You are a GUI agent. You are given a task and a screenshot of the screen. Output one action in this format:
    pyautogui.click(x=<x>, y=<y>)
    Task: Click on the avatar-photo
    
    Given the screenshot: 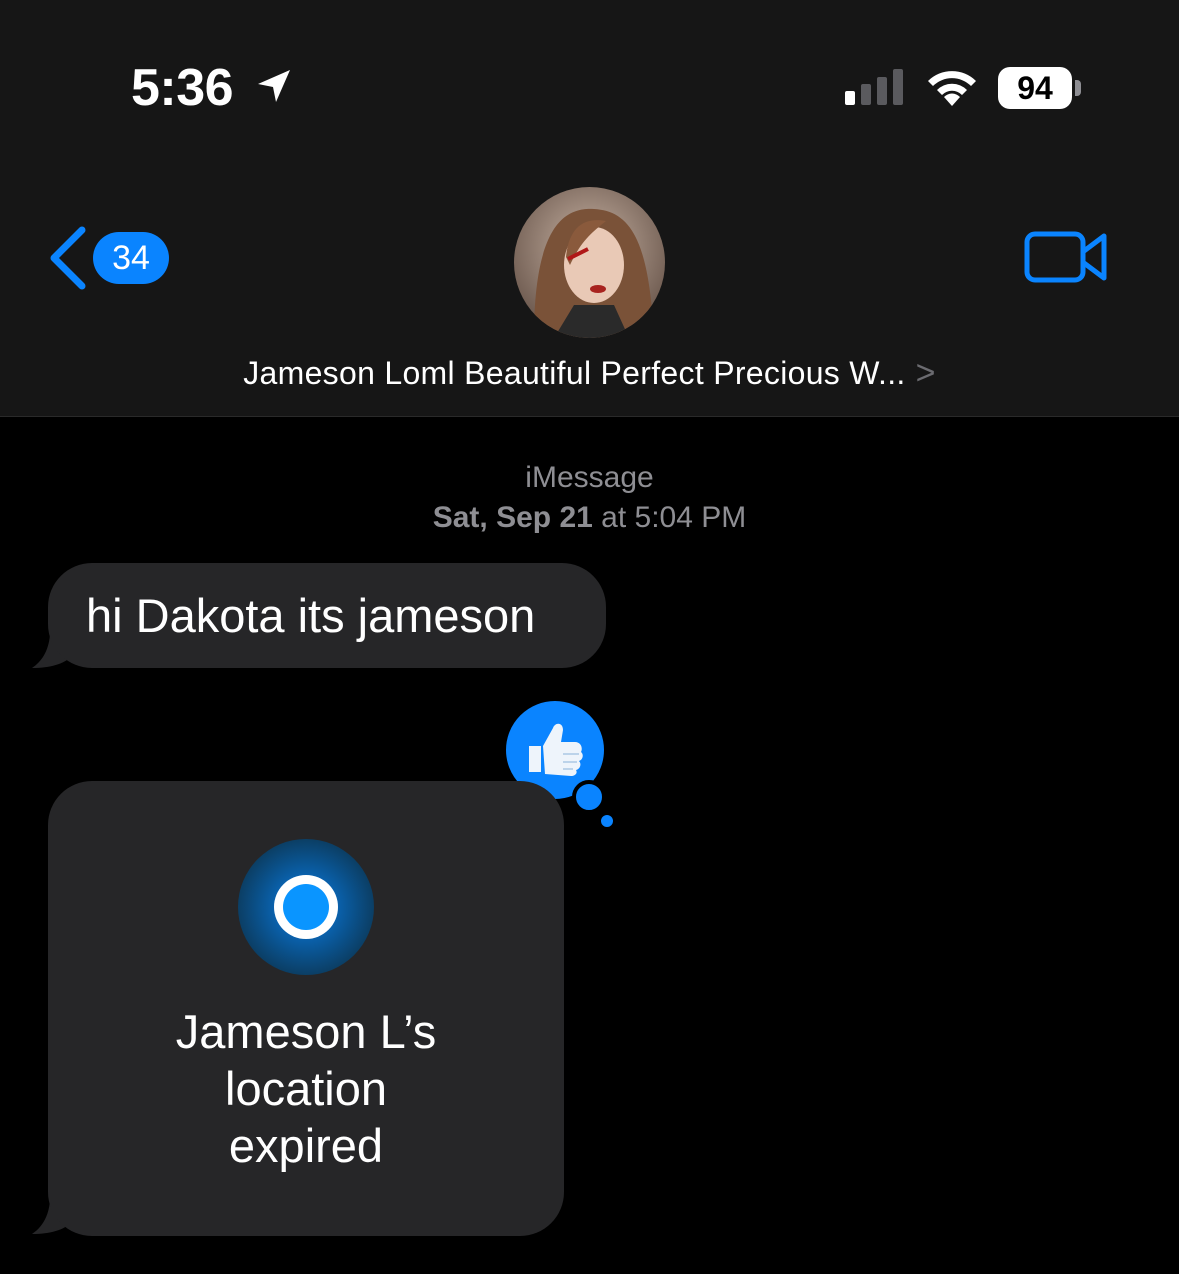 What is the action you would take?
    pyautogui.click(x=589, y=262)
    